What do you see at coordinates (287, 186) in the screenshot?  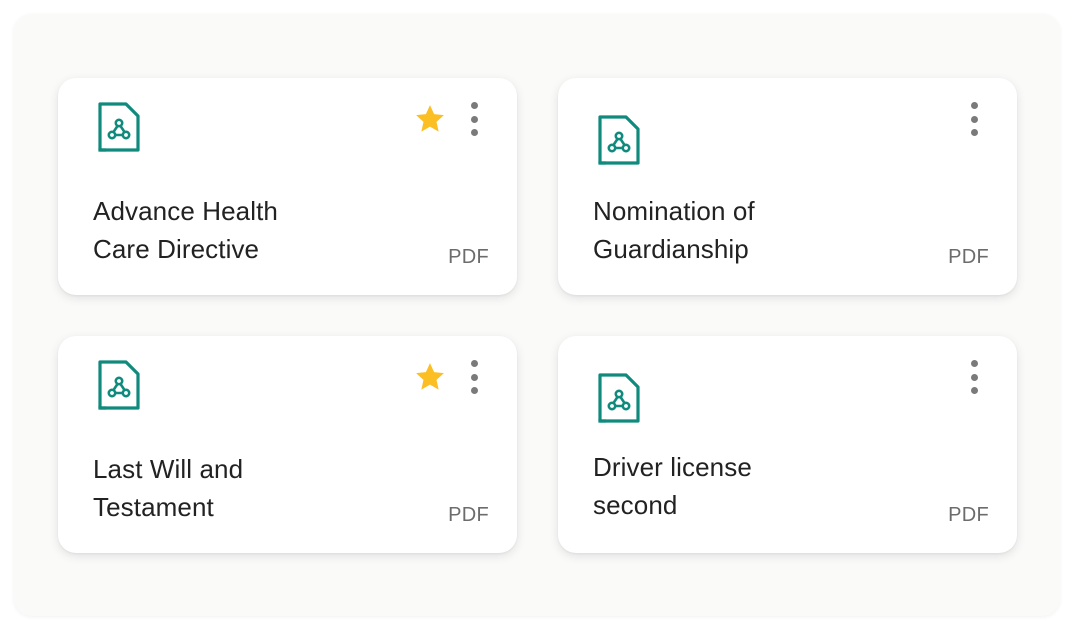 I see `document-card-advance-health-care-directive: Advance Health Care Directive PDF` at bounding box center [287, 186].